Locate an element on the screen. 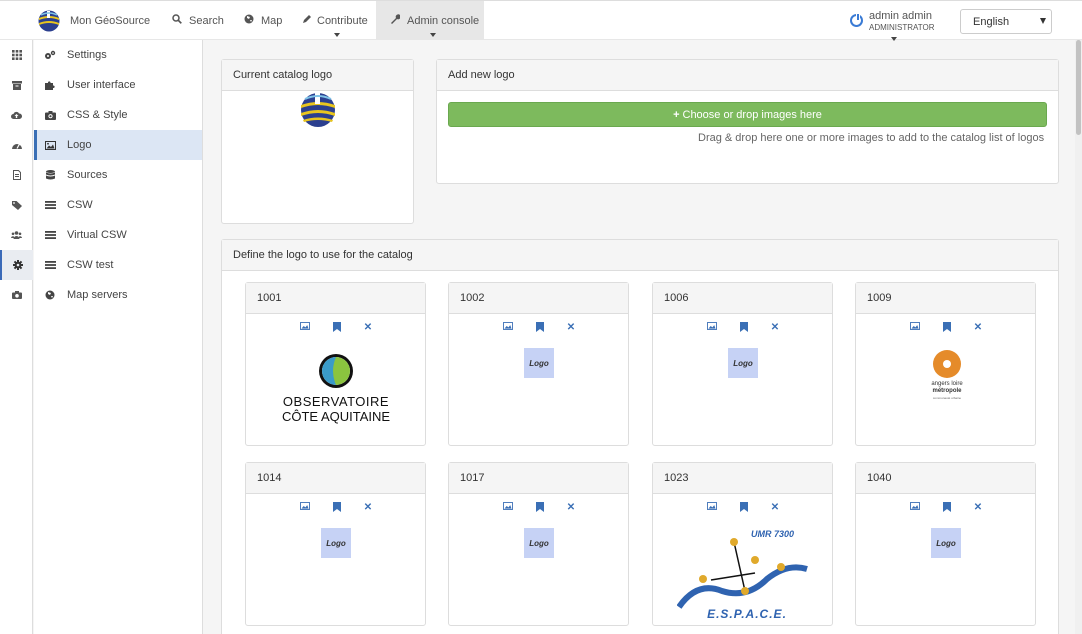 This screenshot has width=1082, height=634. submenu-item-csw: CSW is located at coordinates (118, 205).